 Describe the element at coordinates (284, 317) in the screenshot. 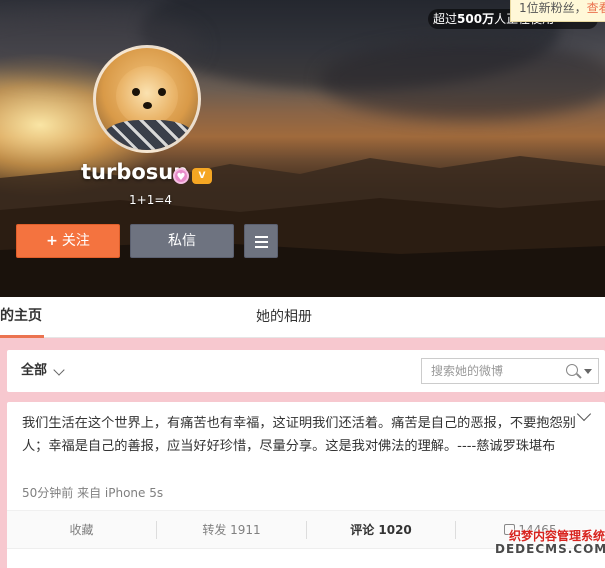

I see `tab-album: 她的相册` at that location.